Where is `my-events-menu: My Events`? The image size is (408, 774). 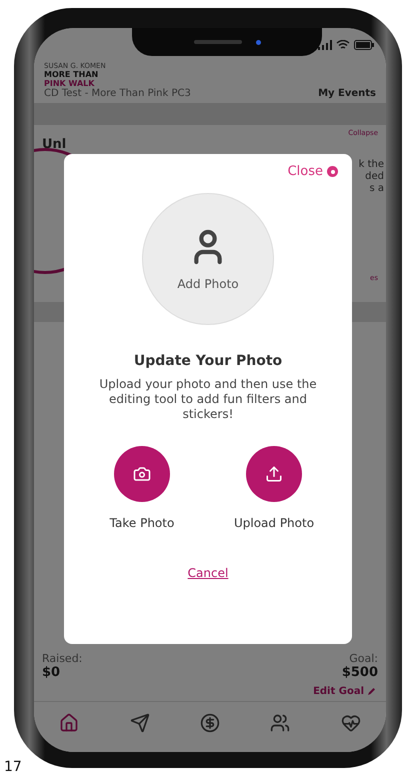 my-events-menu: My Events is located at coordinates (347, 93).